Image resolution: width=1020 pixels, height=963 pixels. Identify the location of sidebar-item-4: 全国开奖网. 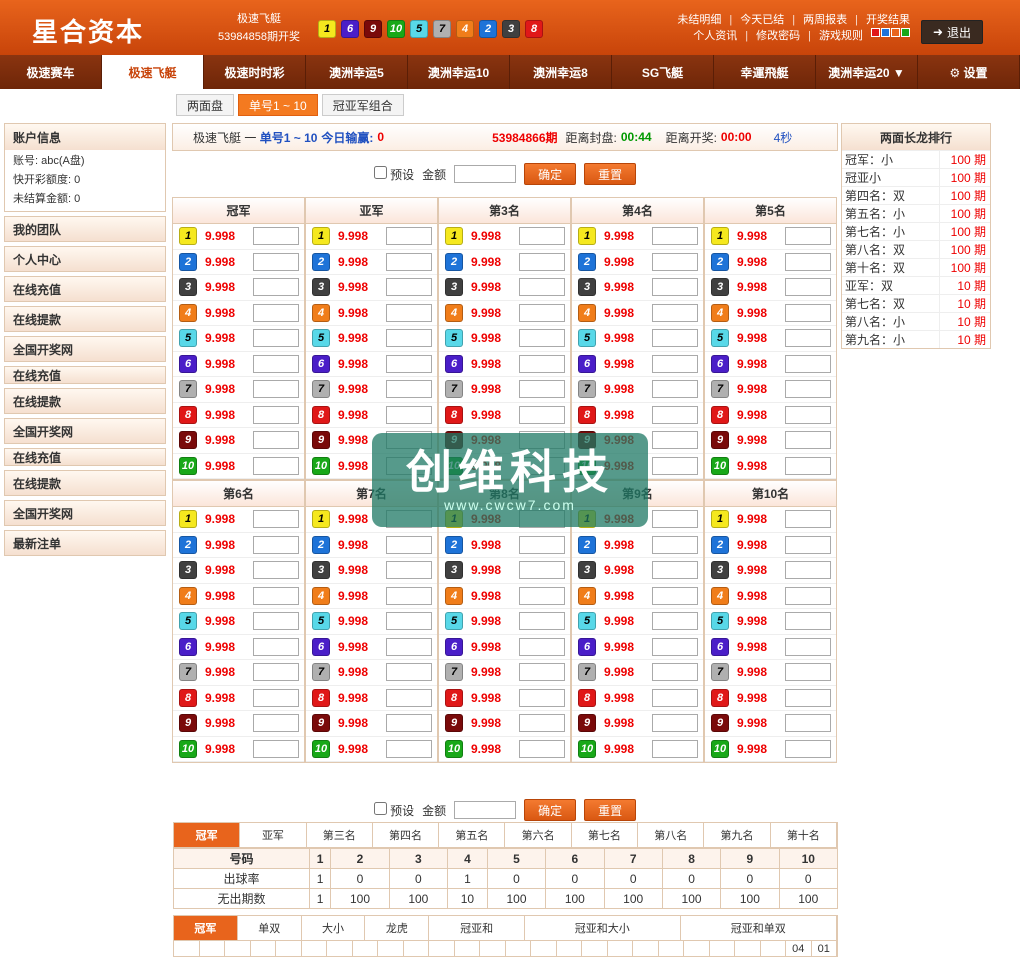
(85, 349).